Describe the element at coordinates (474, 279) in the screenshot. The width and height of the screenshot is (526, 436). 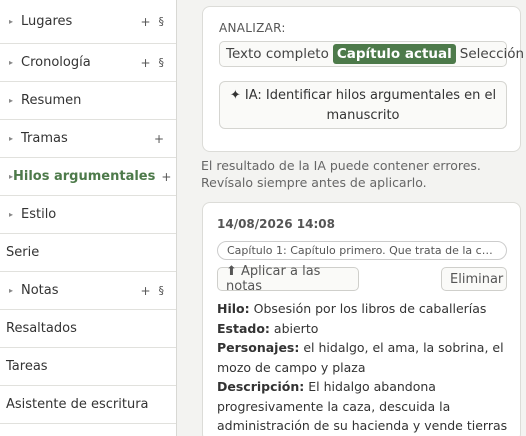
I see `delete-button: Eliminar` at that location.